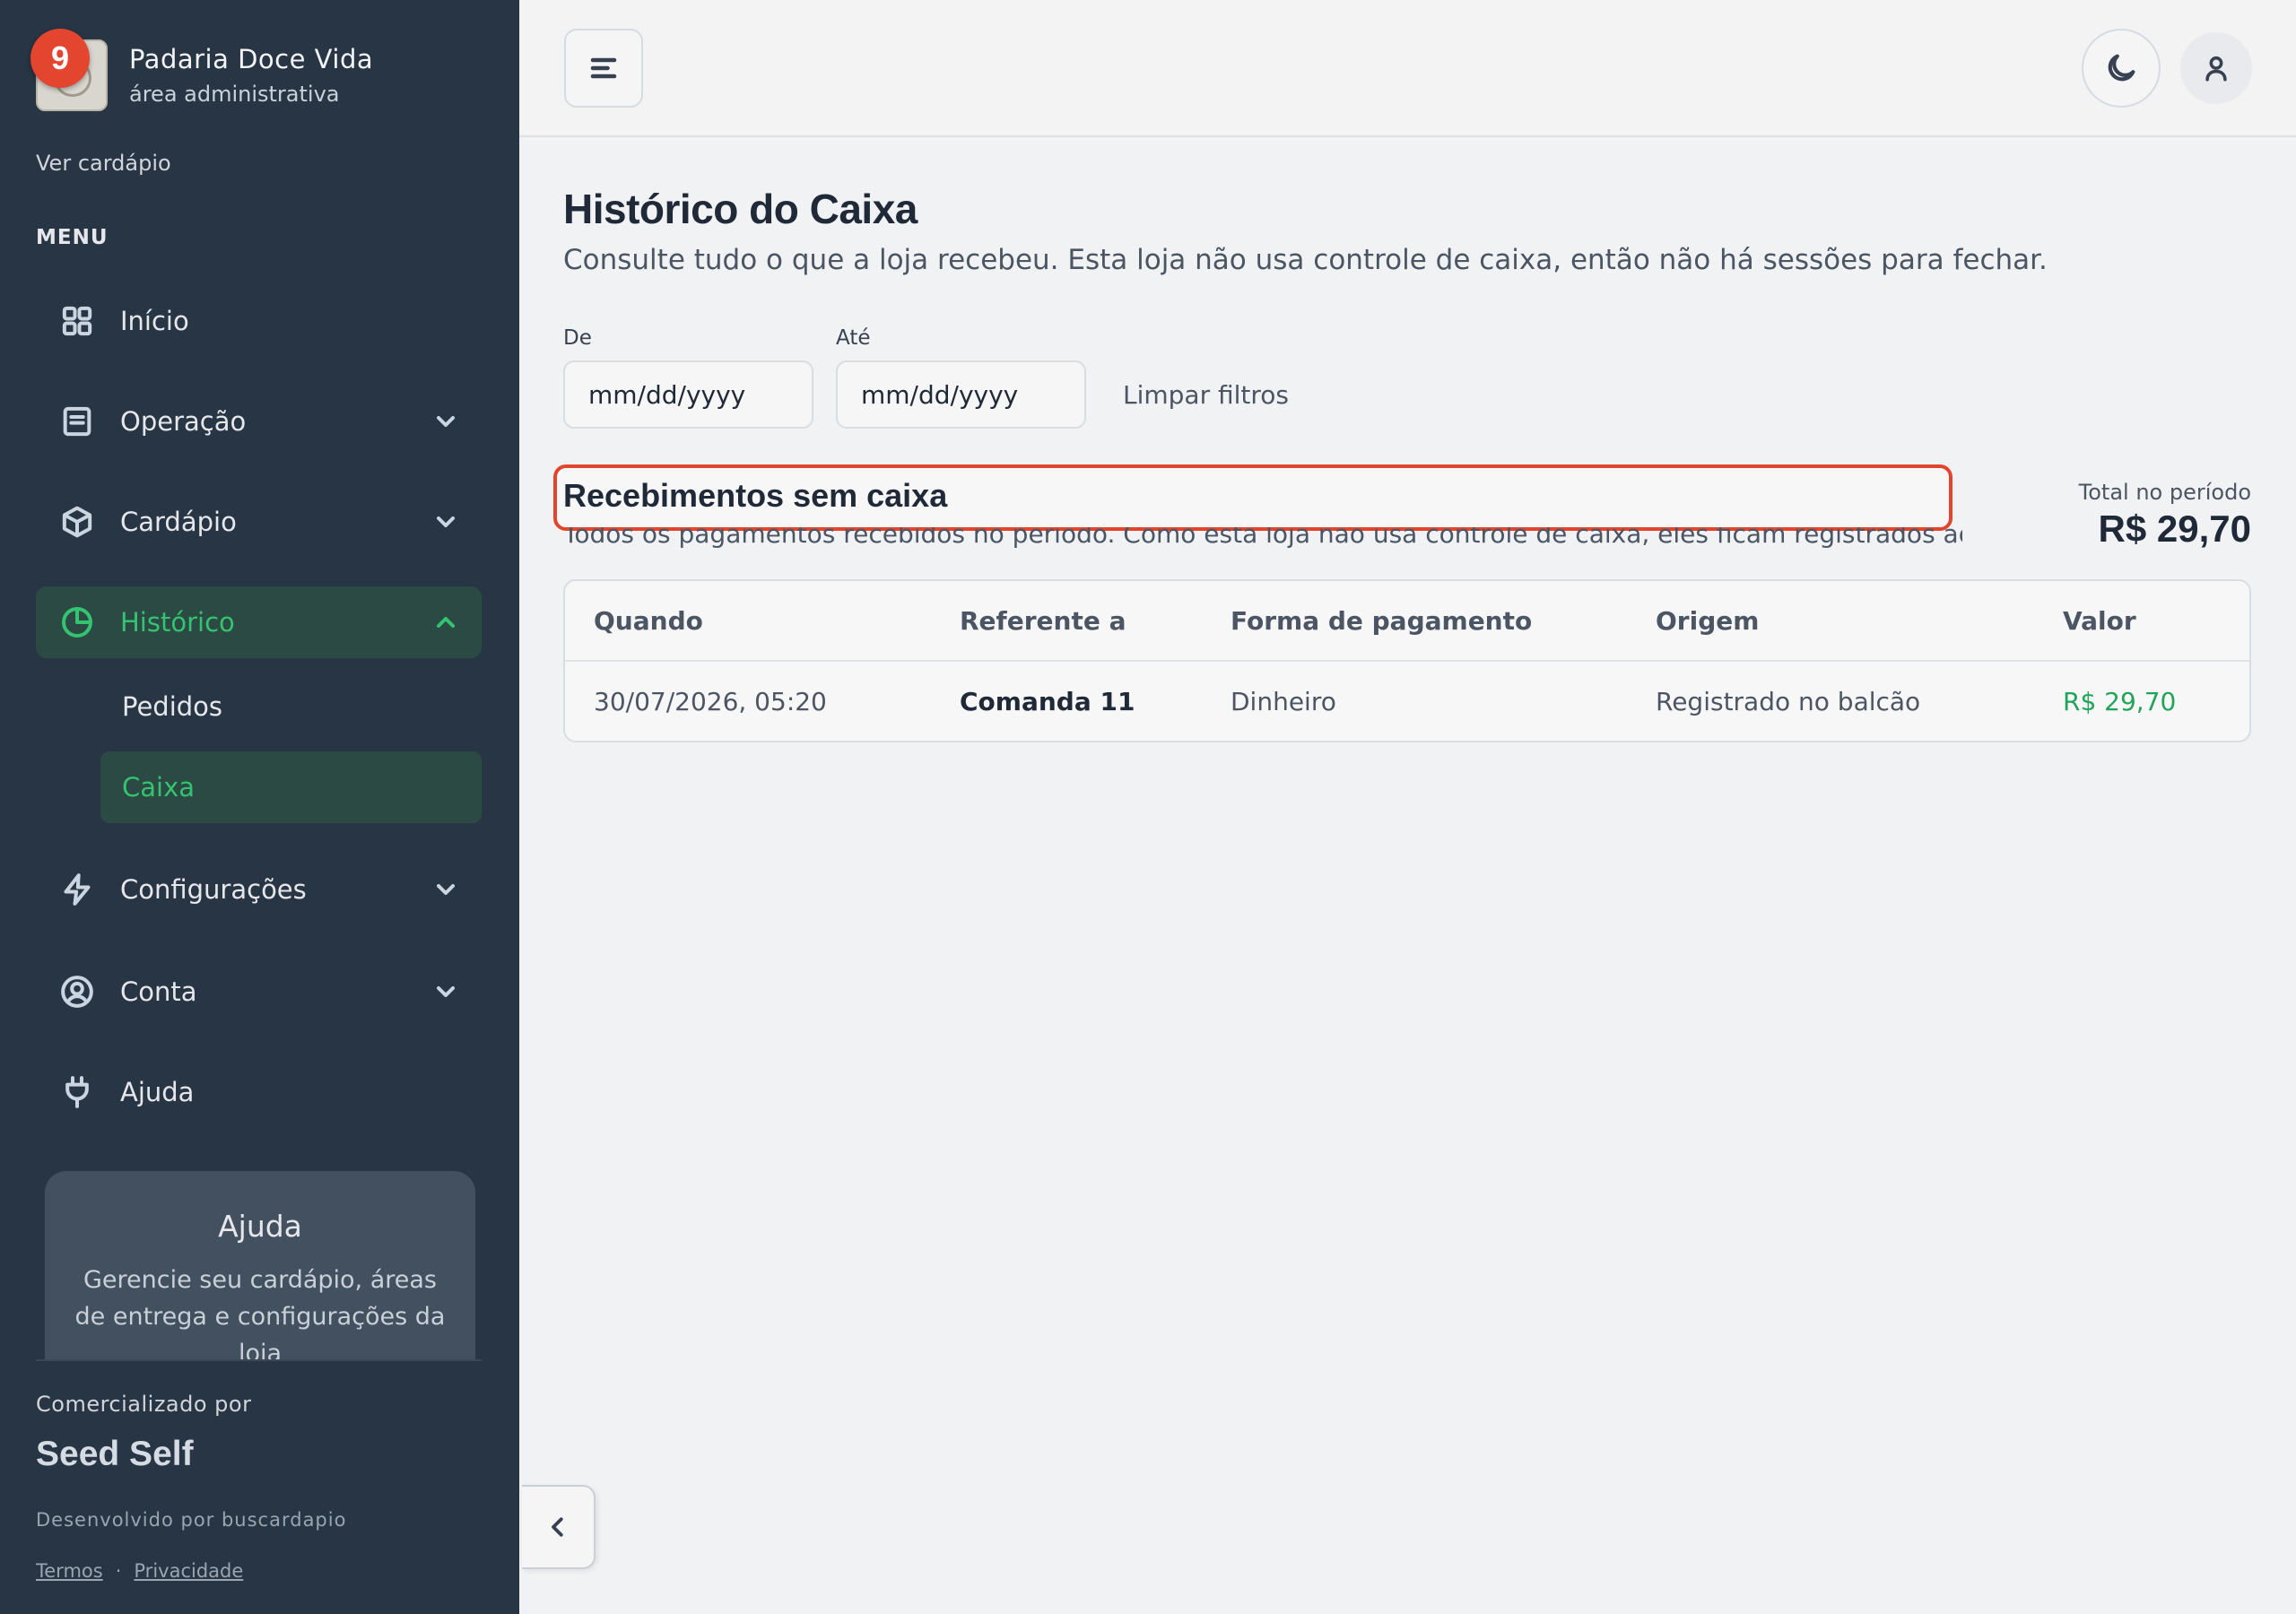 Image resolution: width=2296 pixels, height=1614 pixels. I want to click on user-menu-button, so click(2216, 68).